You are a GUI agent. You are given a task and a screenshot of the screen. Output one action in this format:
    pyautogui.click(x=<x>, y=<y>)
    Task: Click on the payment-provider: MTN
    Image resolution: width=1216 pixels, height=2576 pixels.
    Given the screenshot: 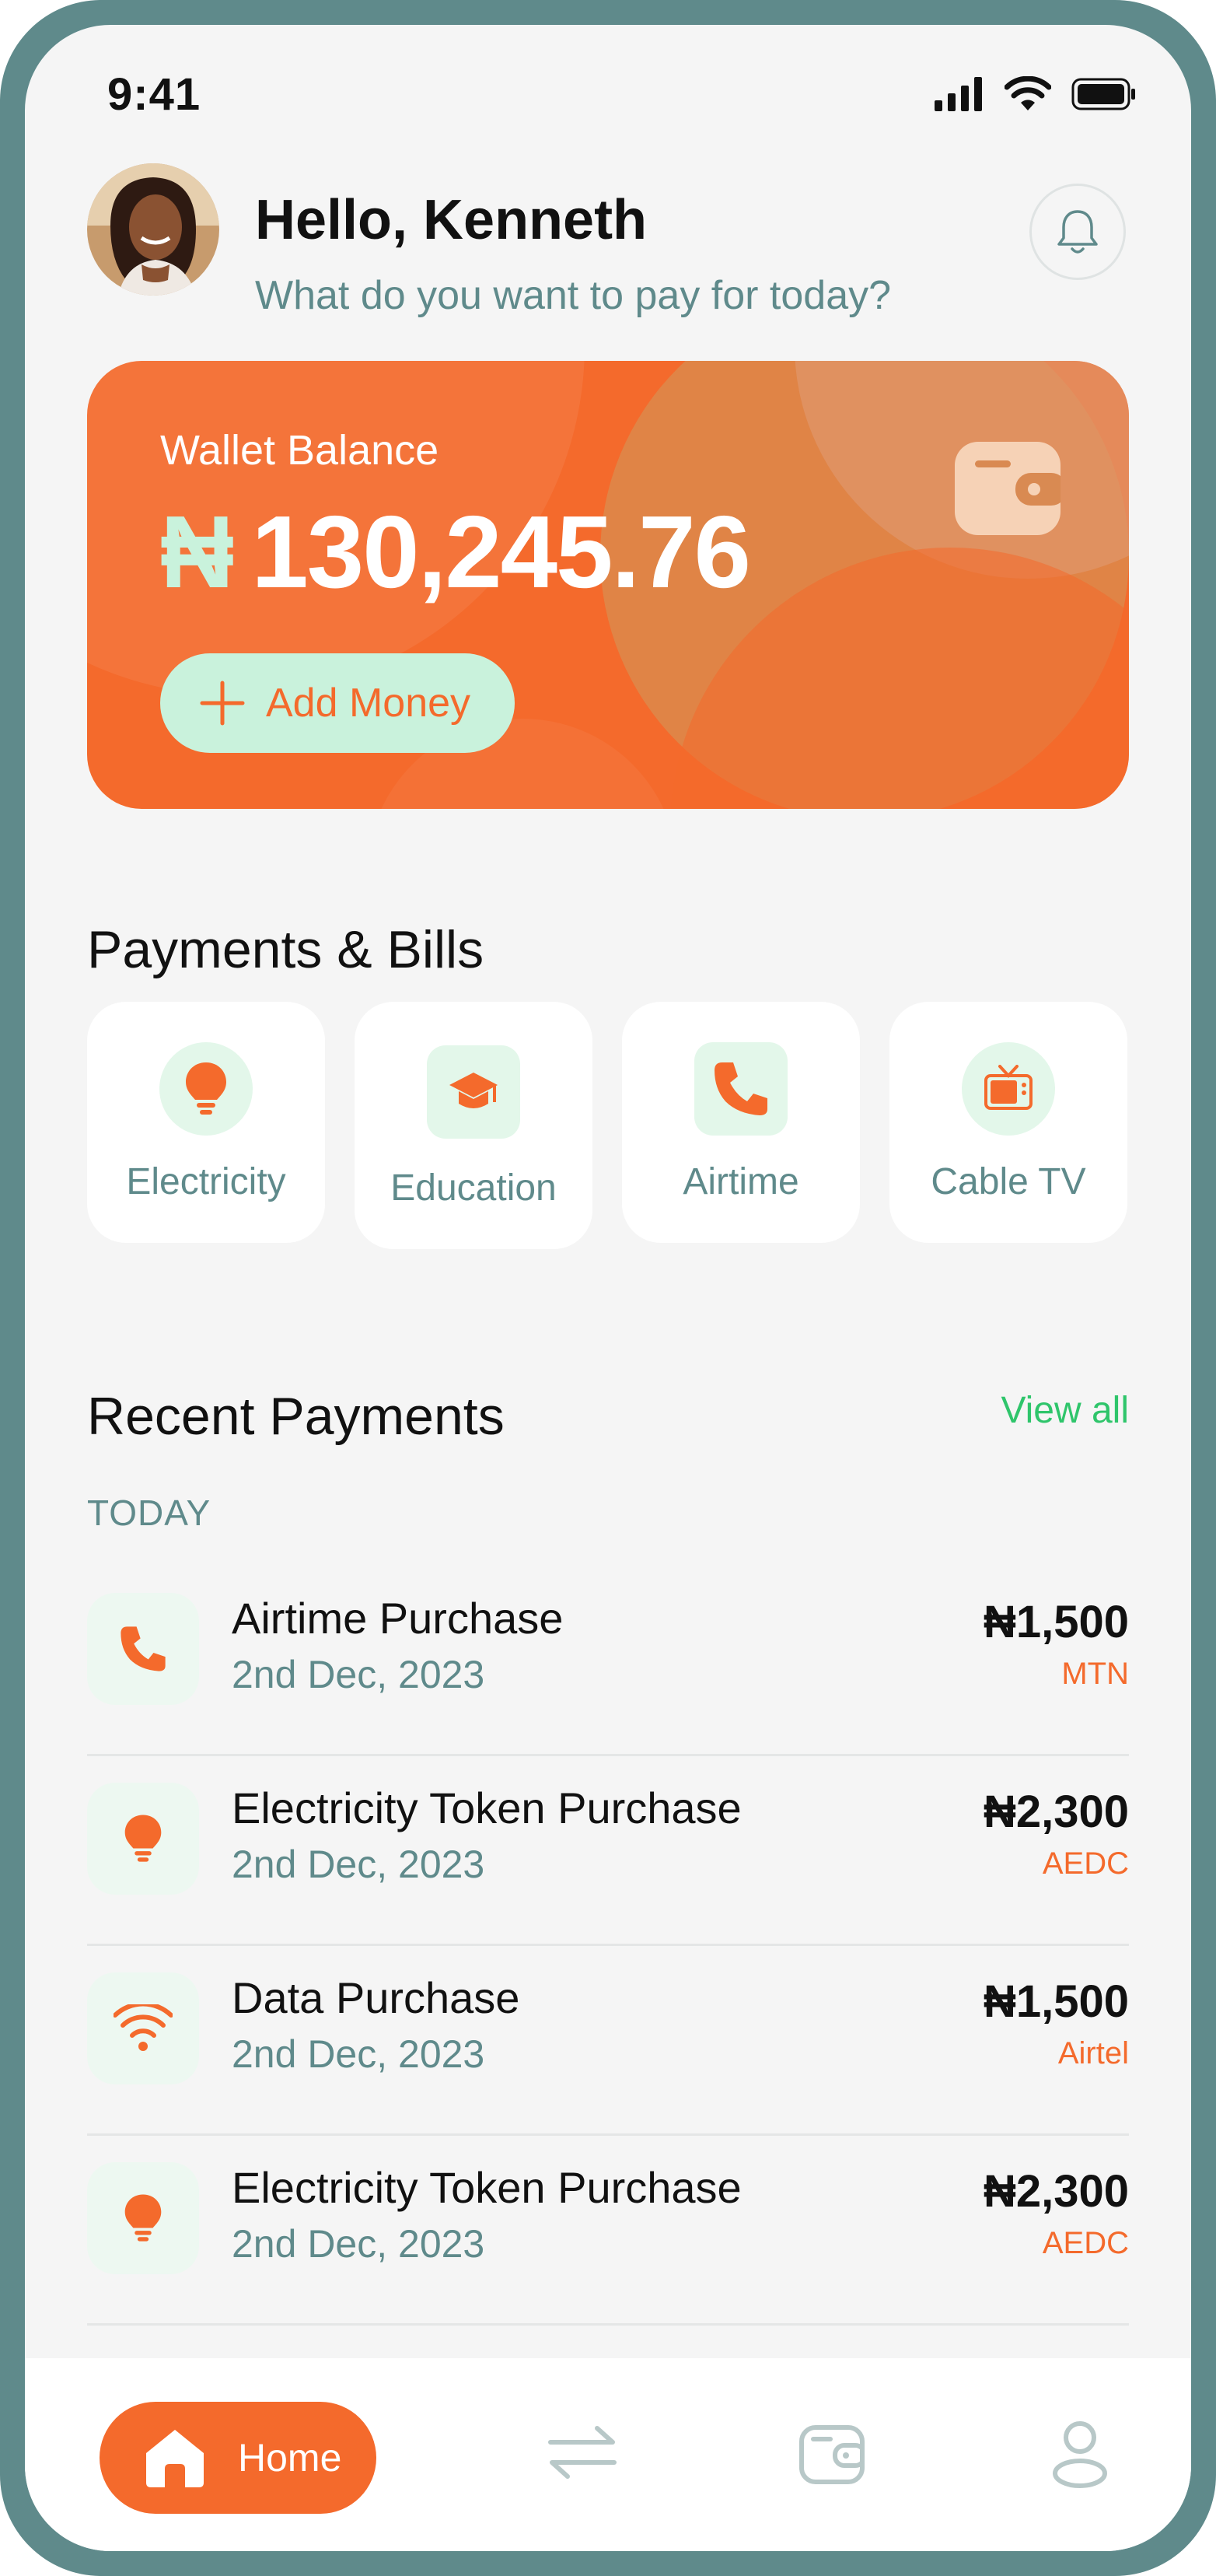 What is the action you would take?
    pyautogui.click(x=1095, y=1674)
    